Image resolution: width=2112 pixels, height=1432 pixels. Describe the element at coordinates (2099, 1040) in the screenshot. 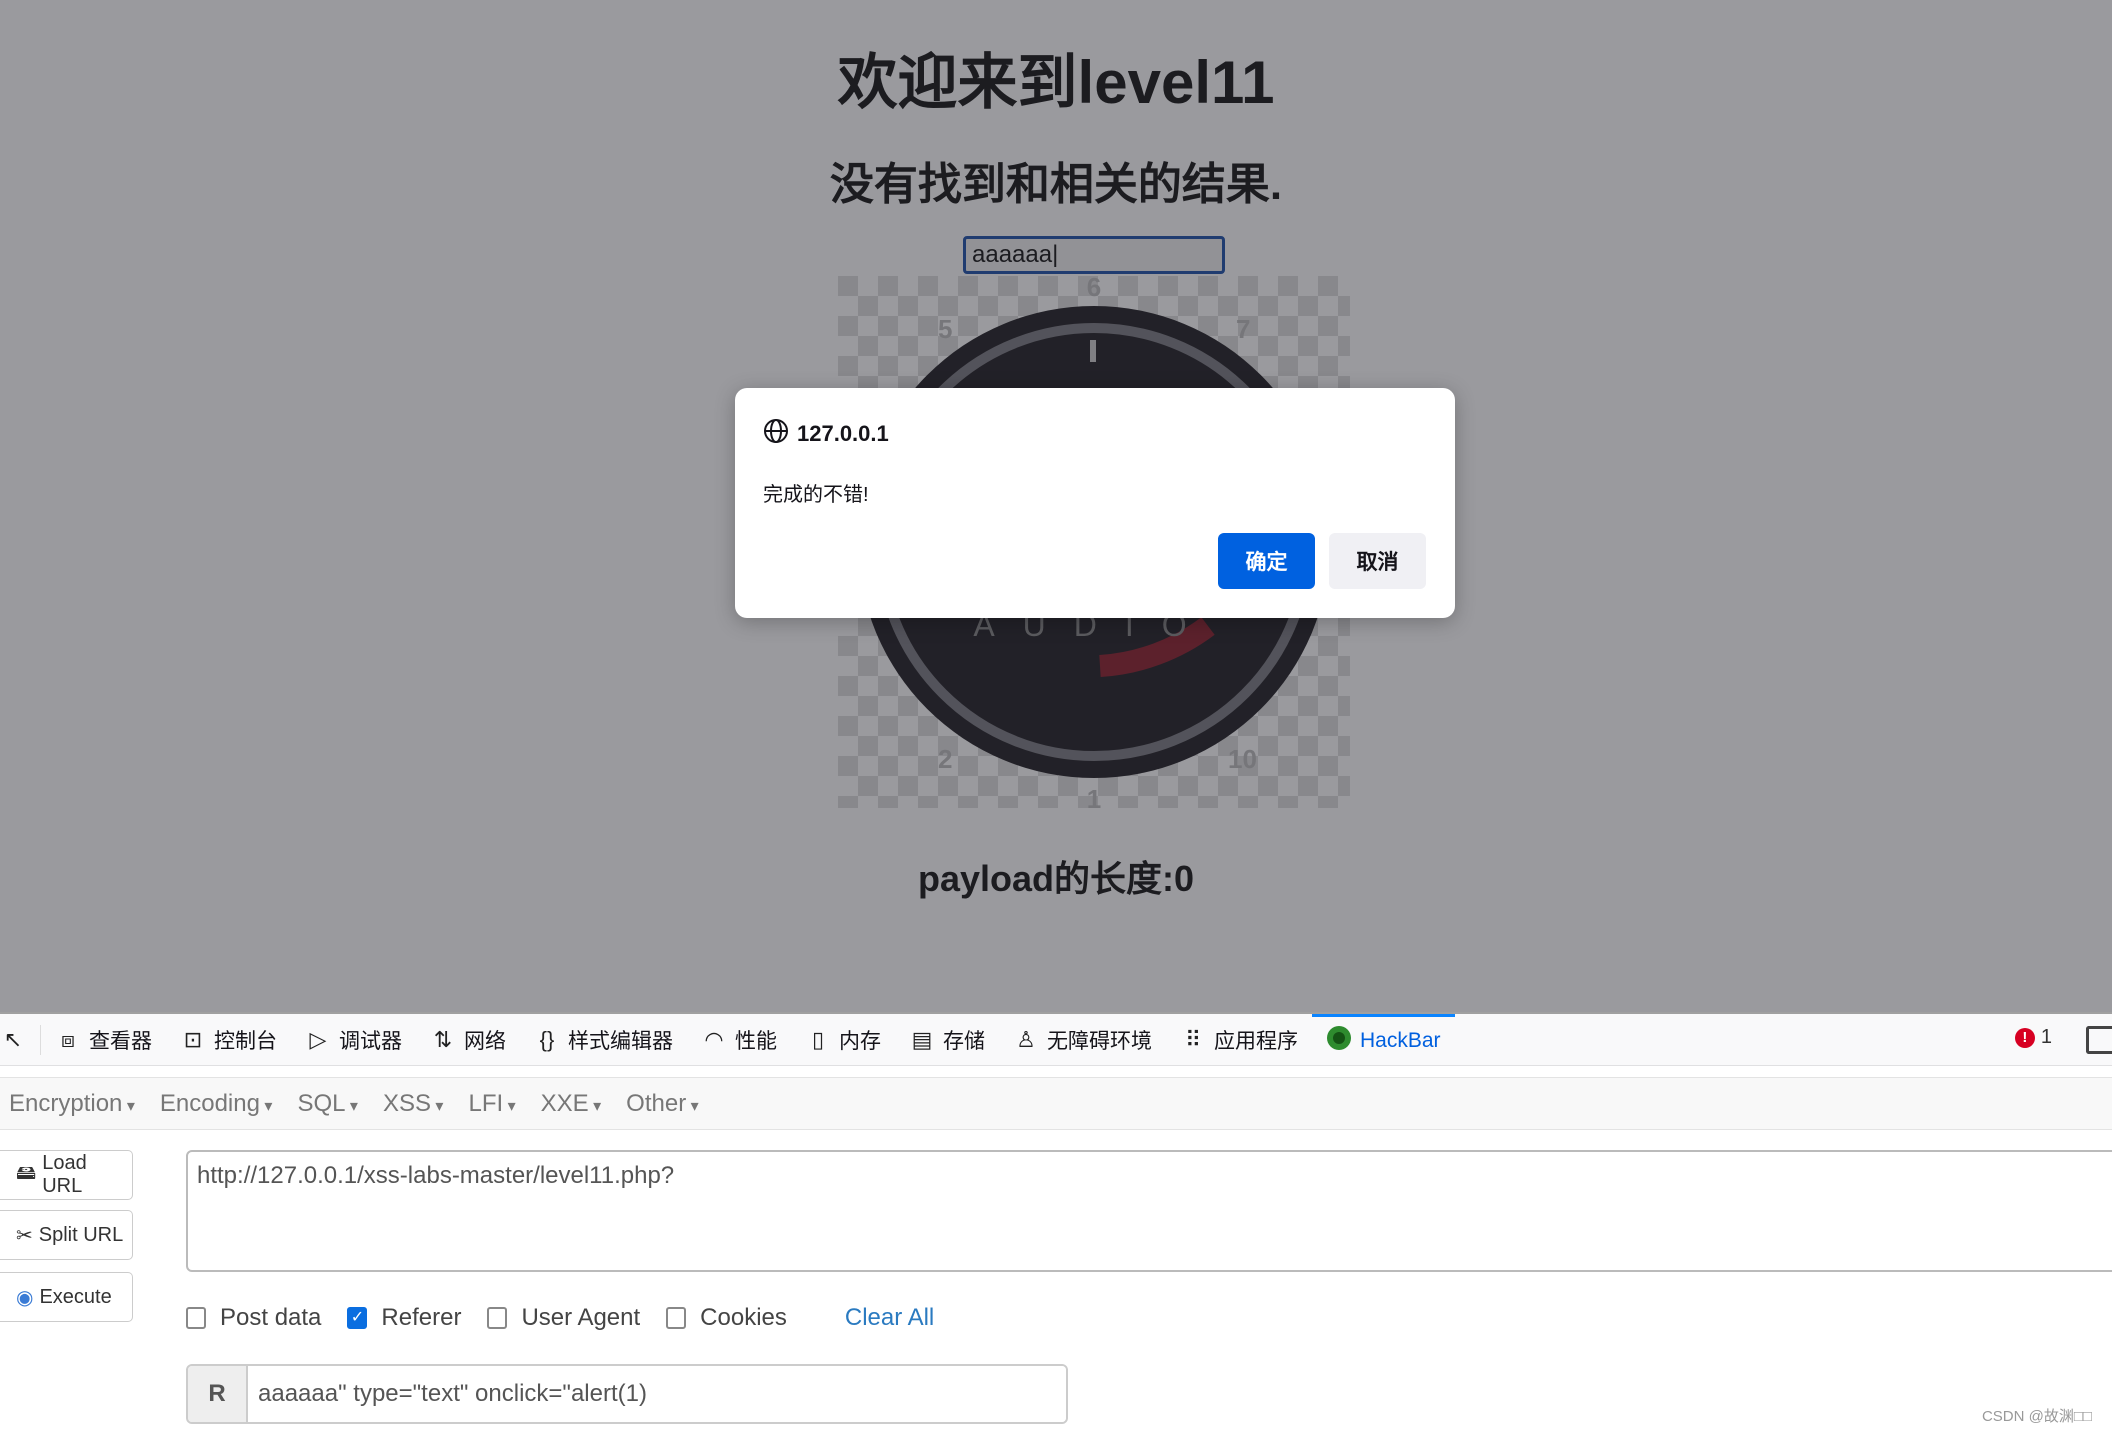

I see `responsive-mode-icon` at that location.